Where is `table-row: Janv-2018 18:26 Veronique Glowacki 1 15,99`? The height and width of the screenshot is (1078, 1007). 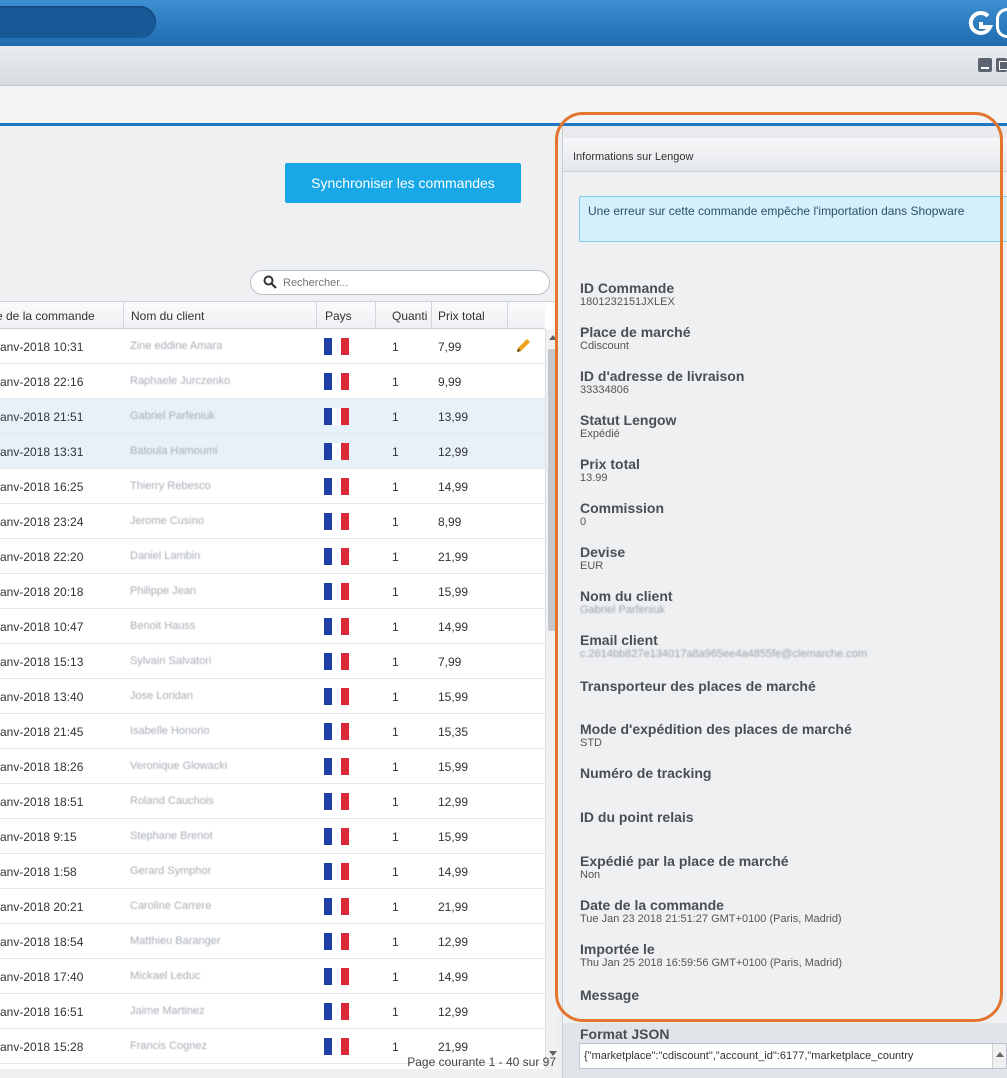
table-row: Janv-2018 18:26 Veronique Glowacki 1 15,99 is located at coordinates (272, 766).